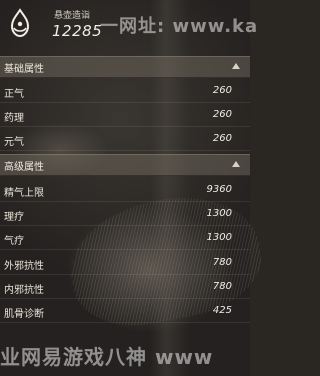 The image size is (320, 376). I want to click on attribute-label: 药理, so click(14, 118).